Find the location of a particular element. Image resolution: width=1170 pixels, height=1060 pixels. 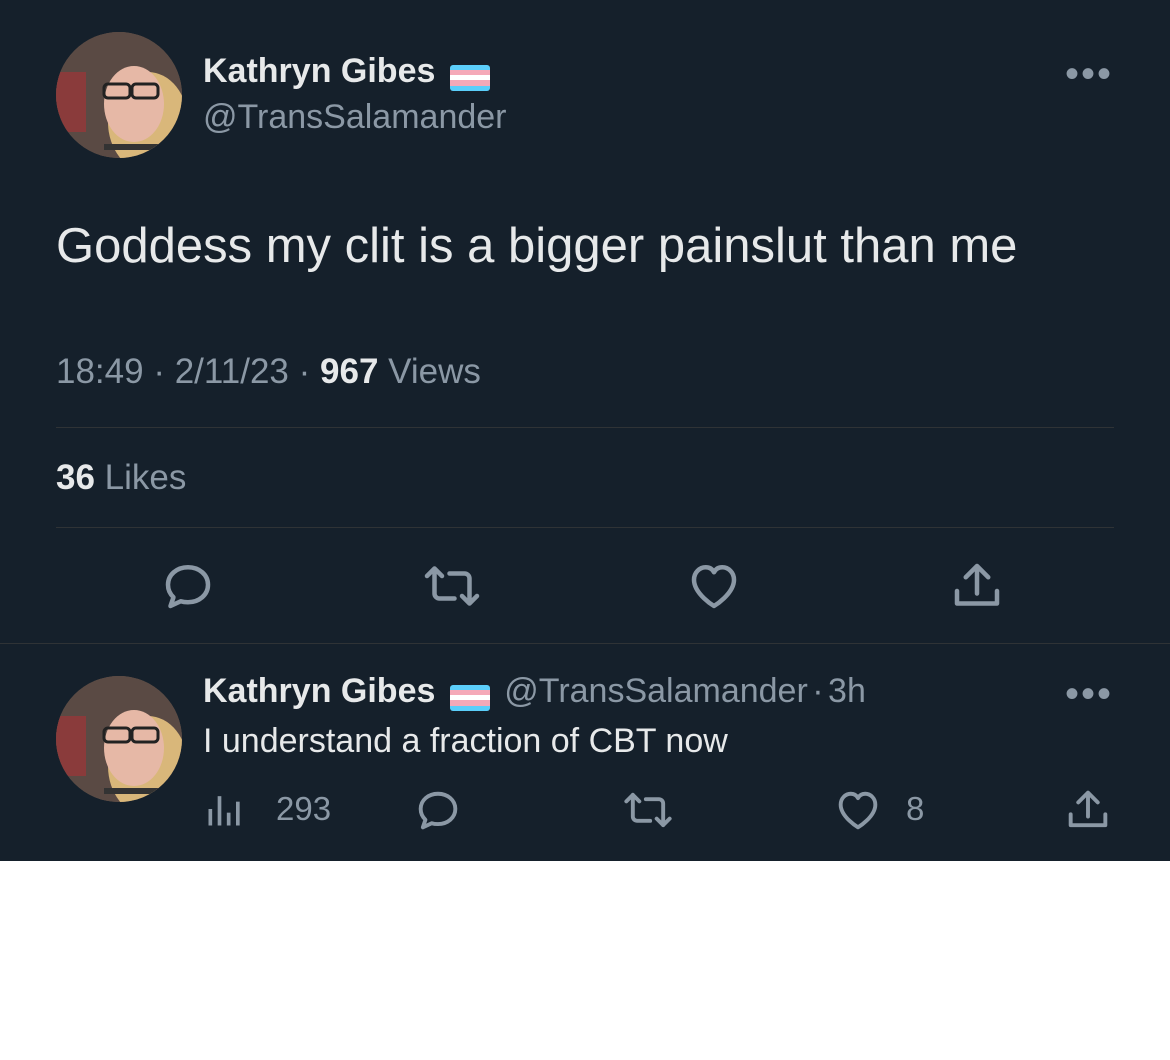

author-handle: @TransSalamander is located at coordinates (355, 117).